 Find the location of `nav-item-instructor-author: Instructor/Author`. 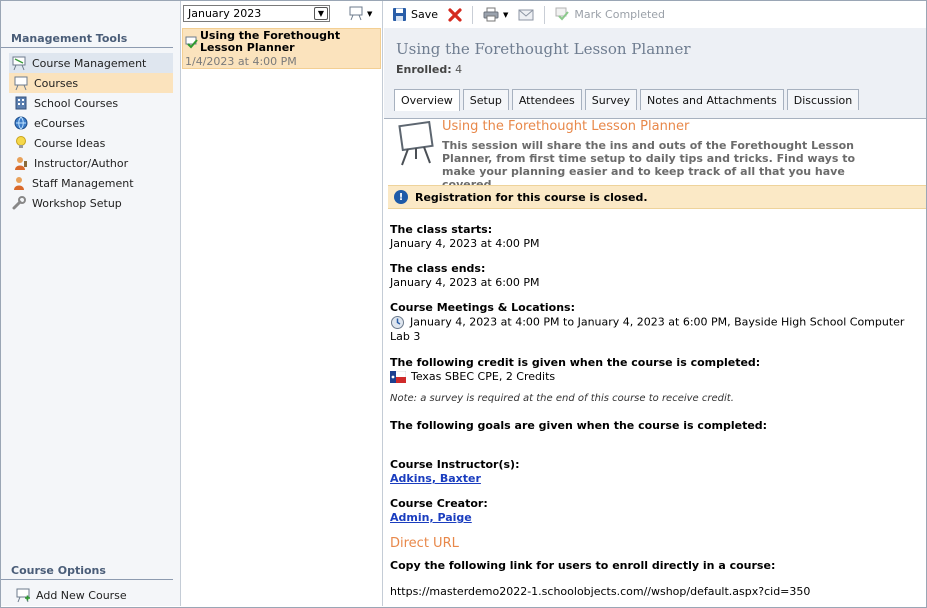

nav-item-instructor-author: Instructor/Author is located at coordinates (91, 163).